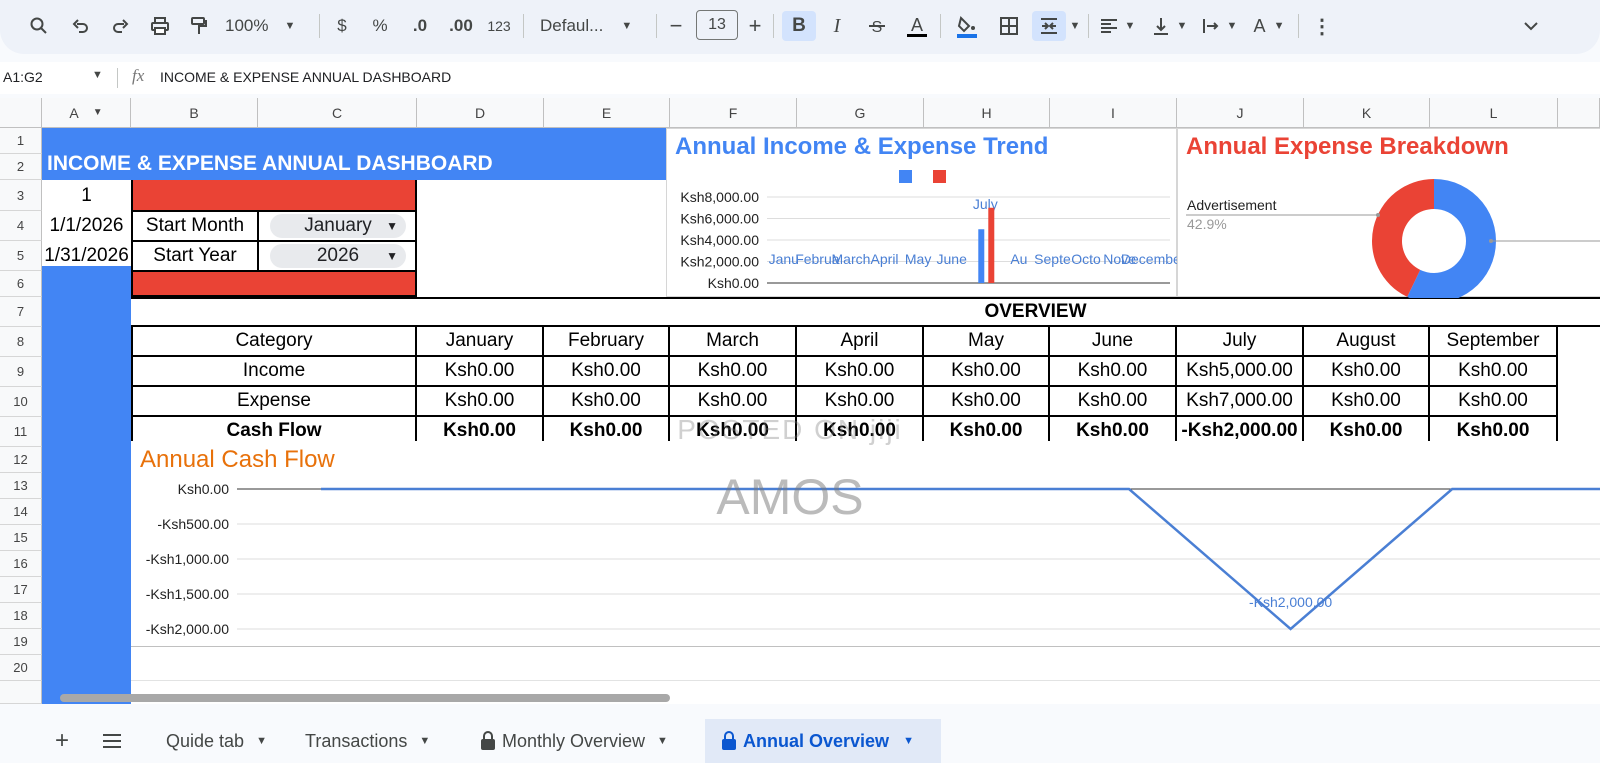  Describe the element at coordinates (987, 402) in the screenshot. I see `cell-expense-may: Ksh0.00` at that location.